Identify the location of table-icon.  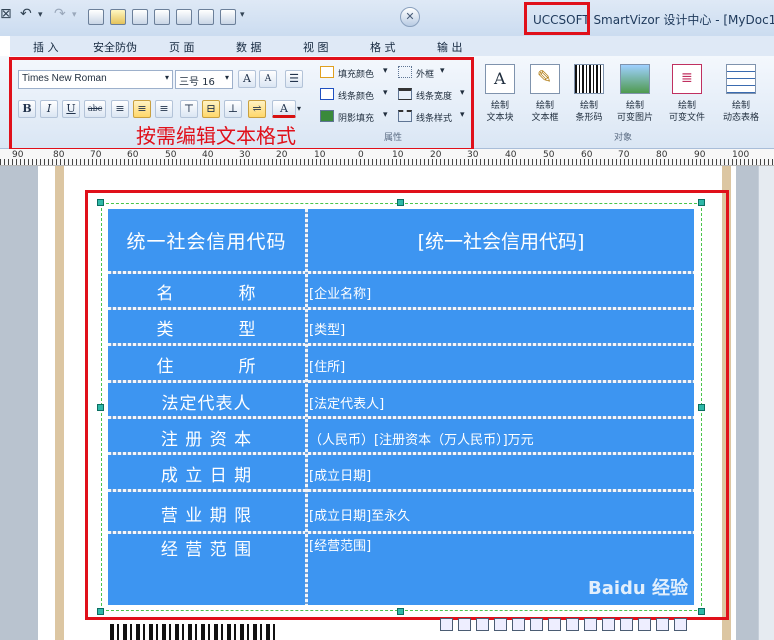
(741, 79).